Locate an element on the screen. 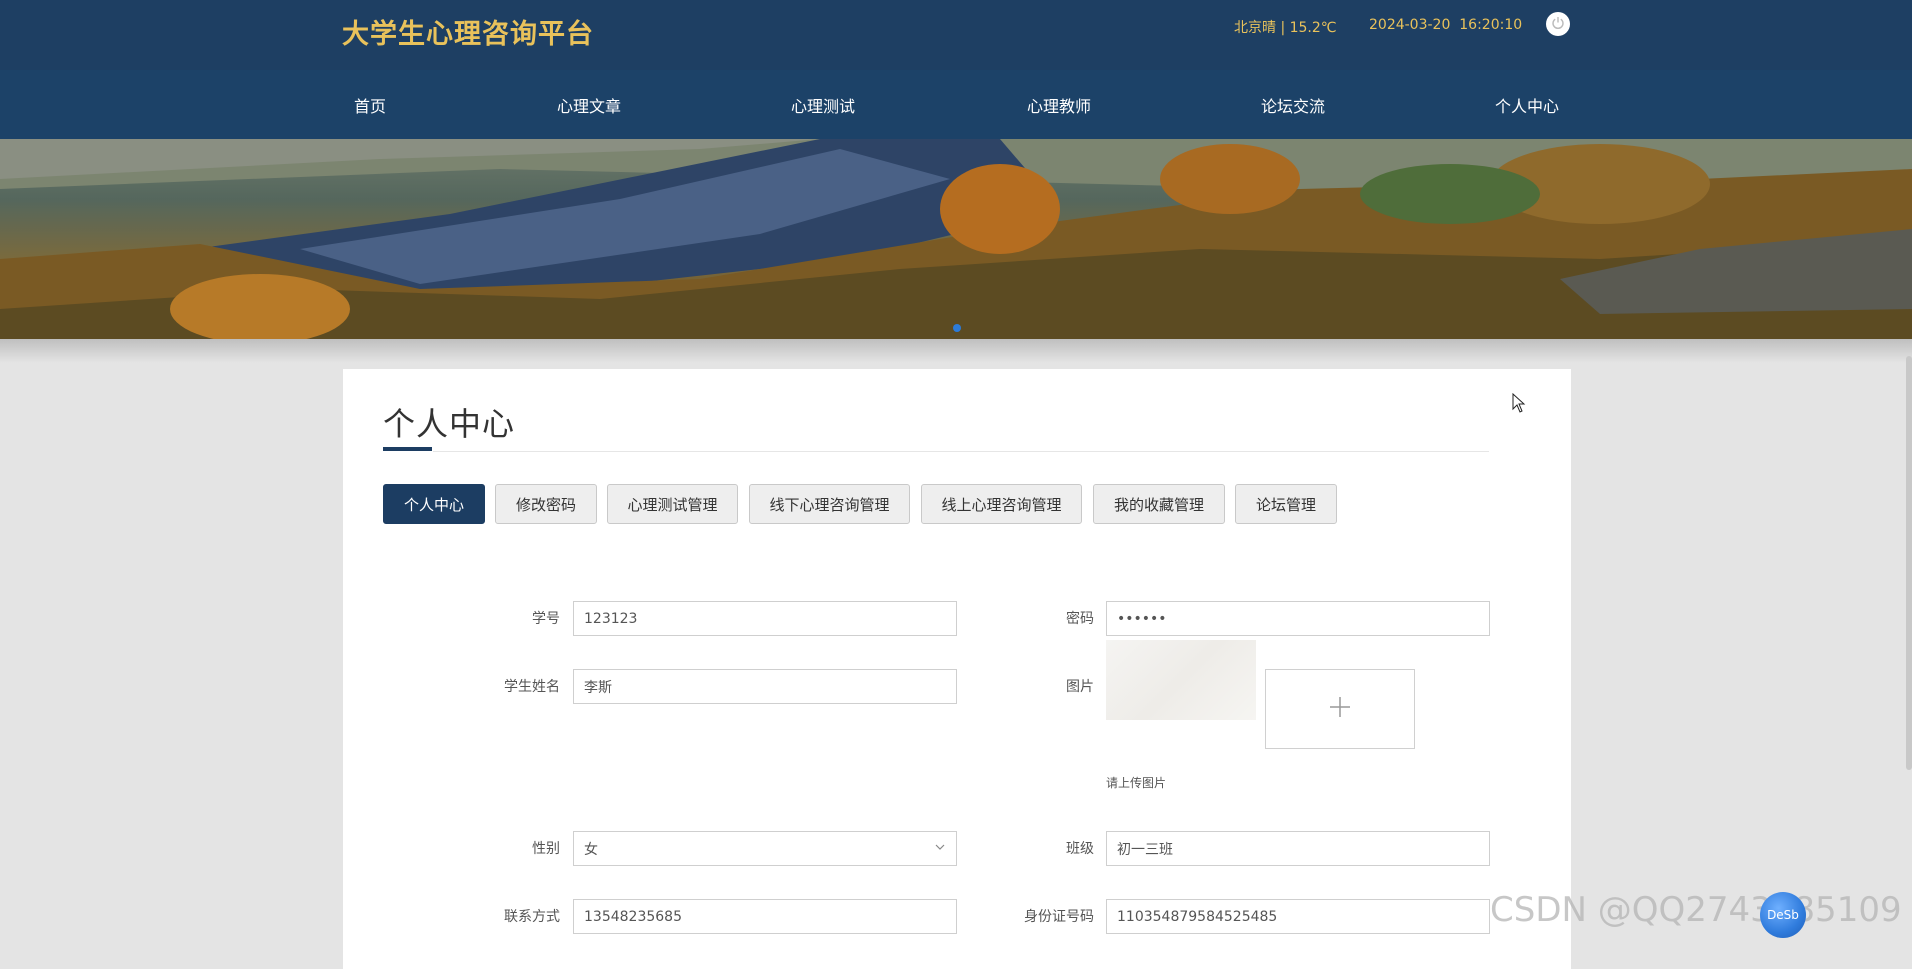  tab-offline-consult: 线下心理咨询管理 is located at coordinates (829, 504).